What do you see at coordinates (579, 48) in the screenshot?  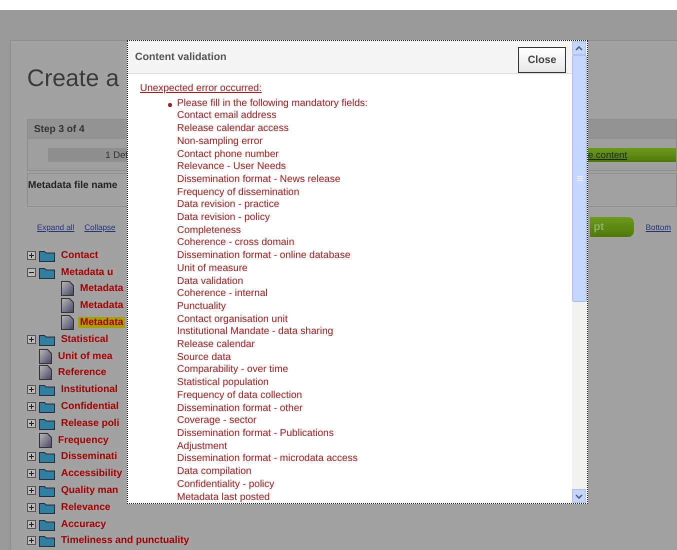 I see `scroll-up-icon` at bounding box center [579, 48].